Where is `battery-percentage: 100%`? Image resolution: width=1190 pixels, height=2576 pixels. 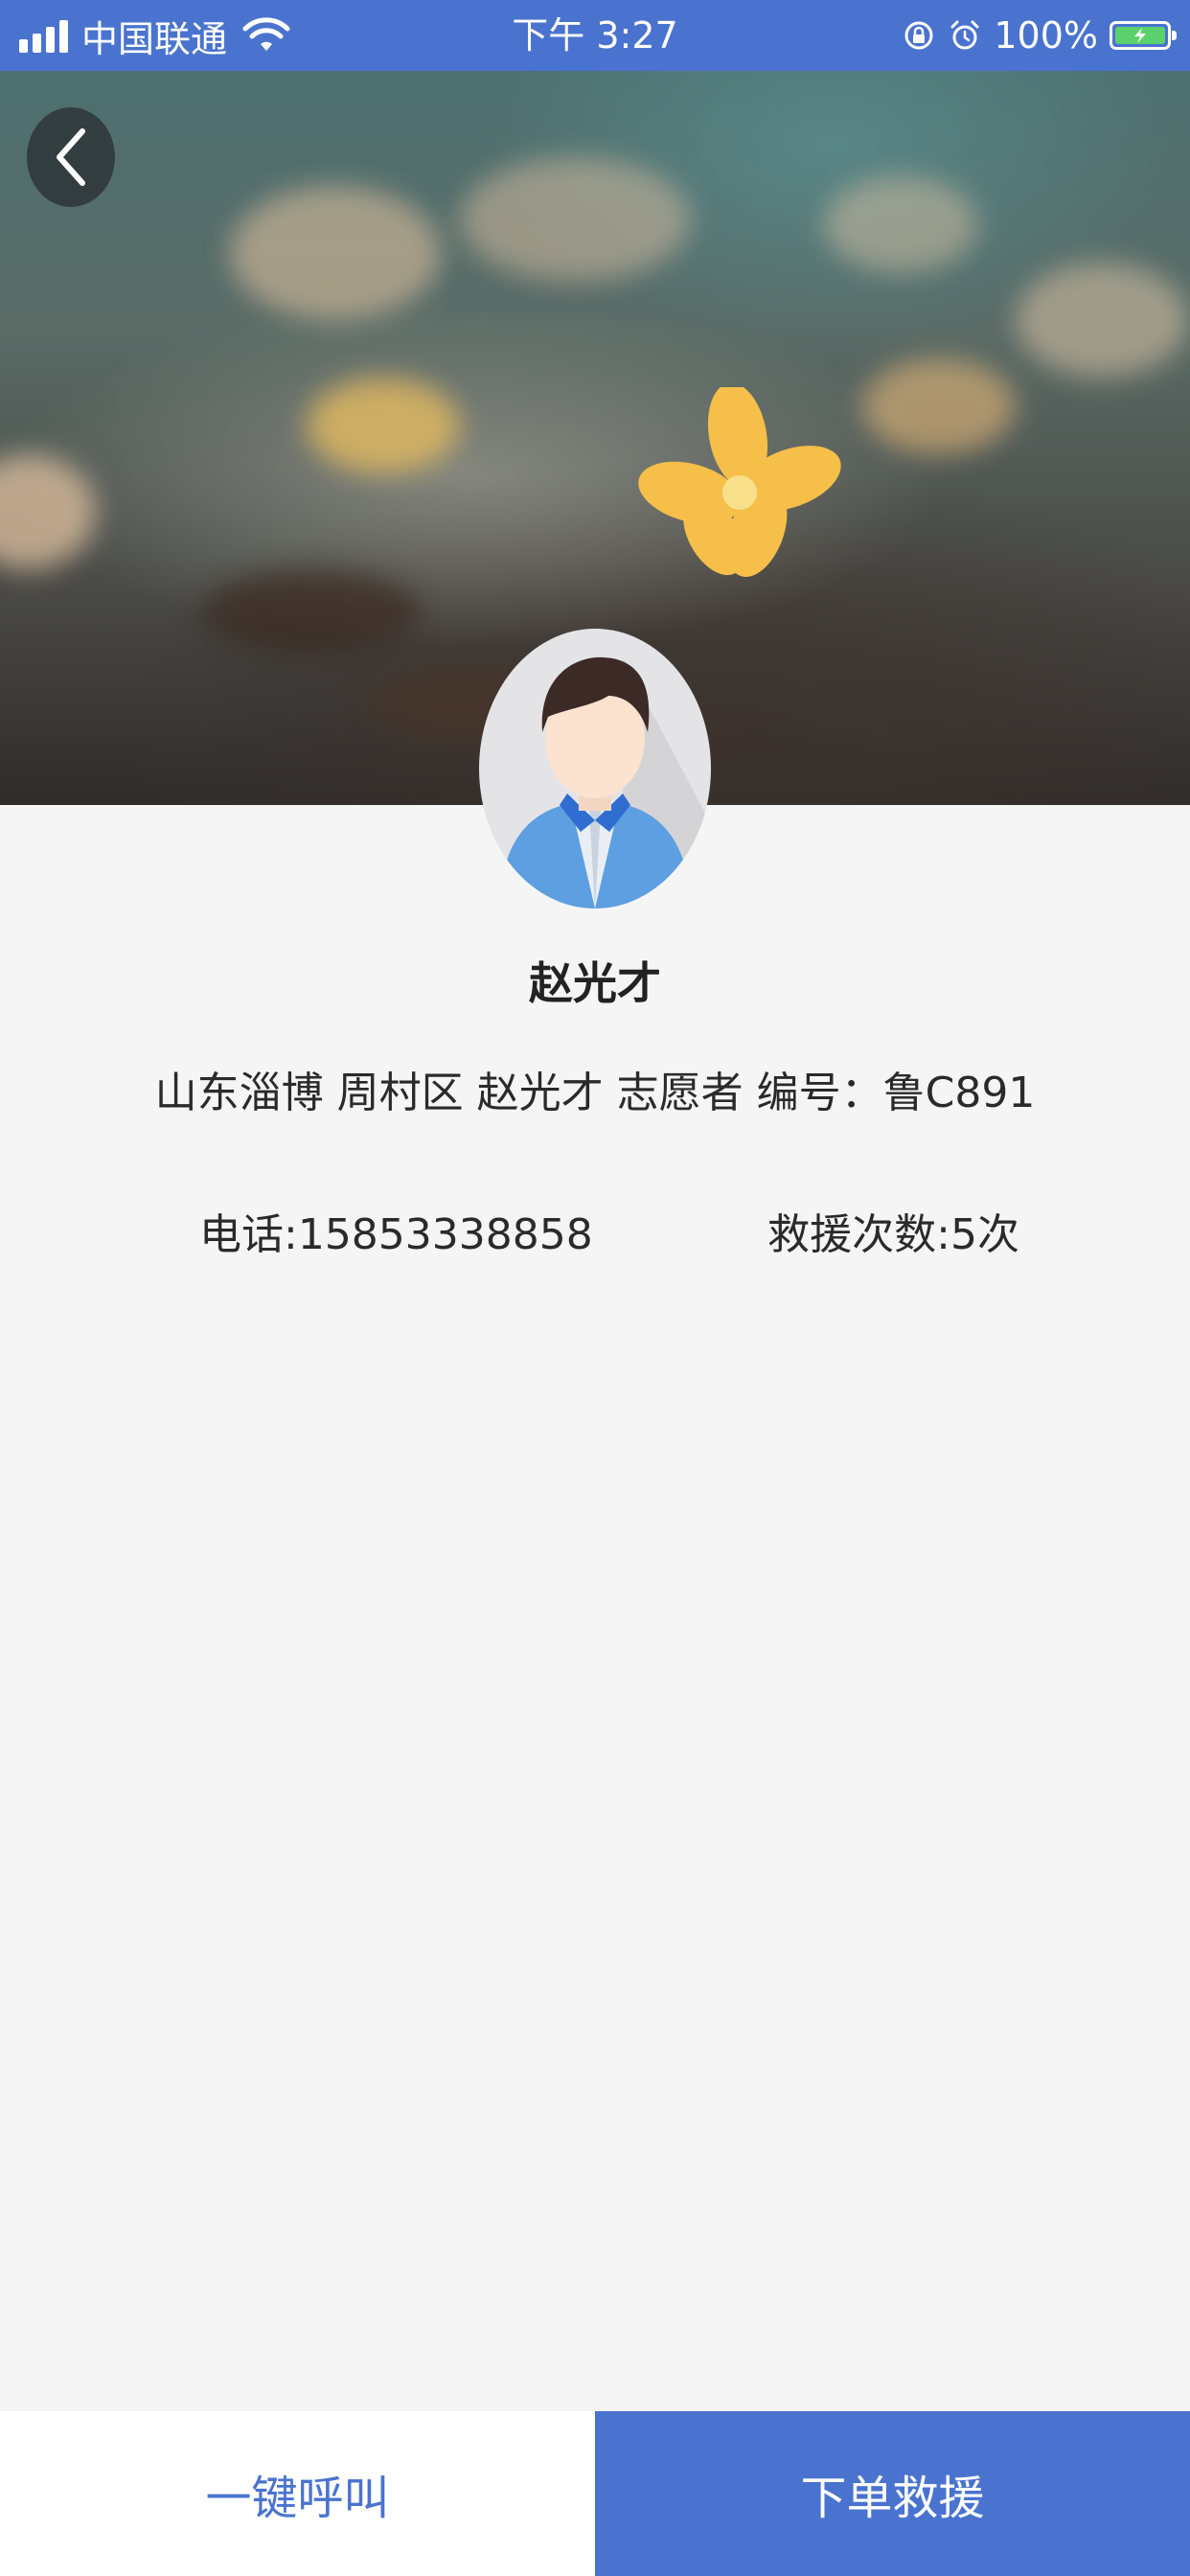
battery-percentage: 100% is located at coordinates (1046, 35).